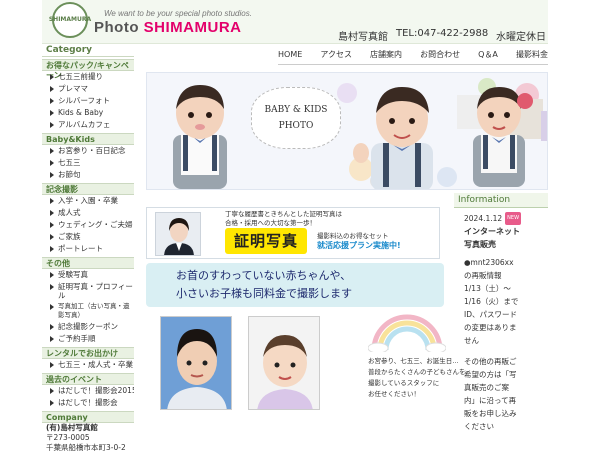 Image resolution: width=600 pixels, height=453 pixels. What do you see at coordinates (363, 37) in the screenshot?
I see `studio-name: 島村写真館` at bounding box center [363, 37].